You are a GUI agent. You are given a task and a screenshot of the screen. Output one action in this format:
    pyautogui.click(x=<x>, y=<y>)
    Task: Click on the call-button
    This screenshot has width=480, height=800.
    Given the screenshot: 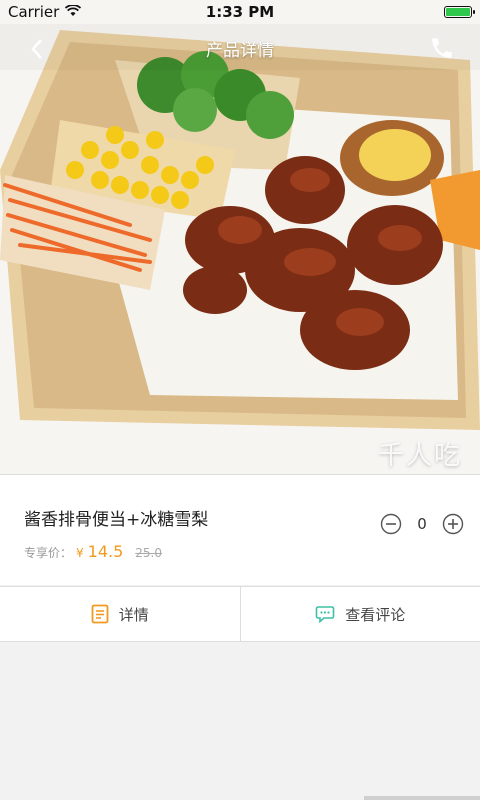 What is the action you would take?
    pyautogui.click(x=442, y=48)
    